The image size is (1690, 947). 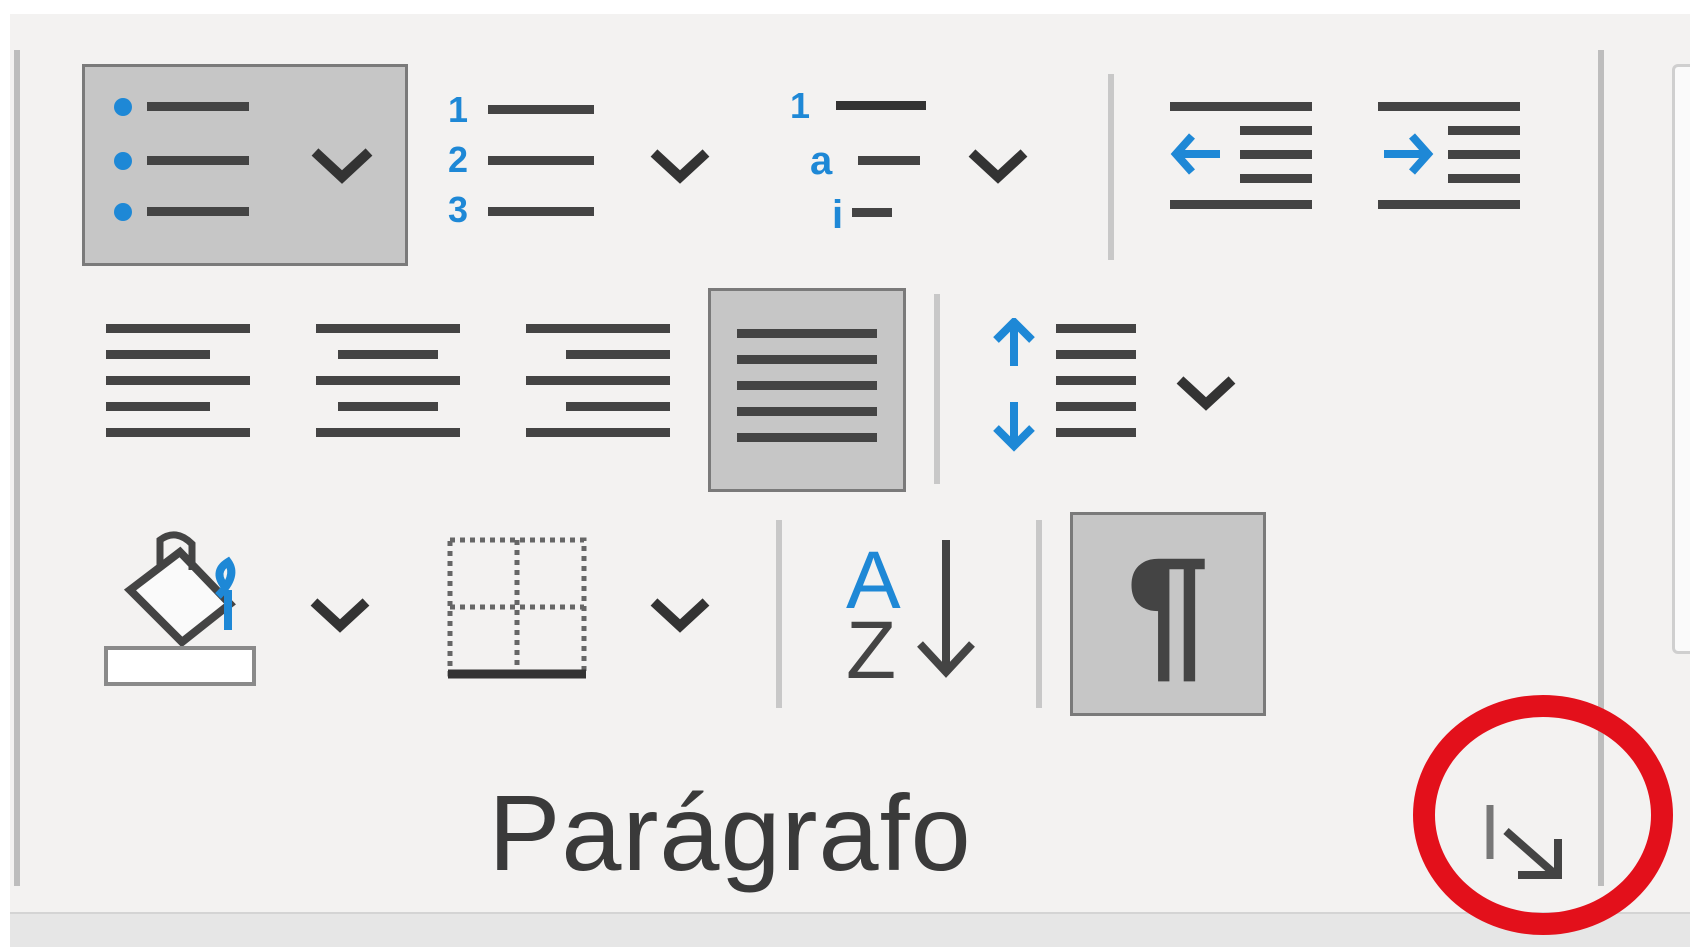 What do you see at coordinates (521, 159) in the screenshot?
I see `numbering-icon: 1 2 3` at bounding box center [521, 159].